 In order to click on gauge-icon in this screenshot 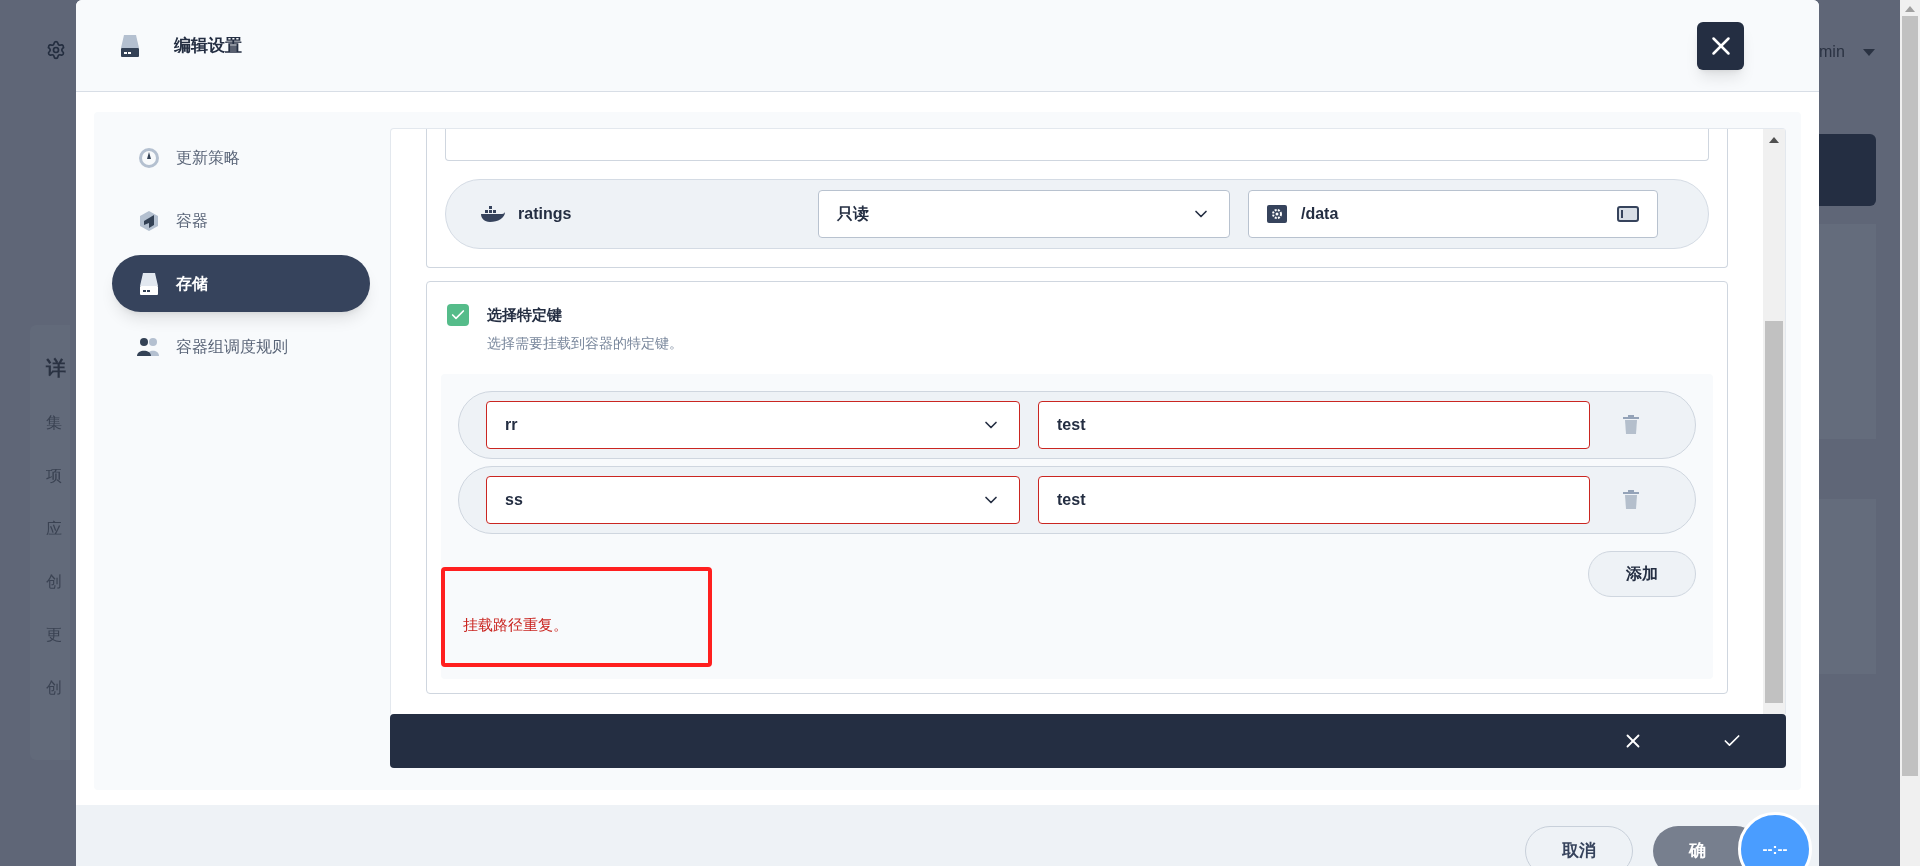, I will do `click(149, 157)`.